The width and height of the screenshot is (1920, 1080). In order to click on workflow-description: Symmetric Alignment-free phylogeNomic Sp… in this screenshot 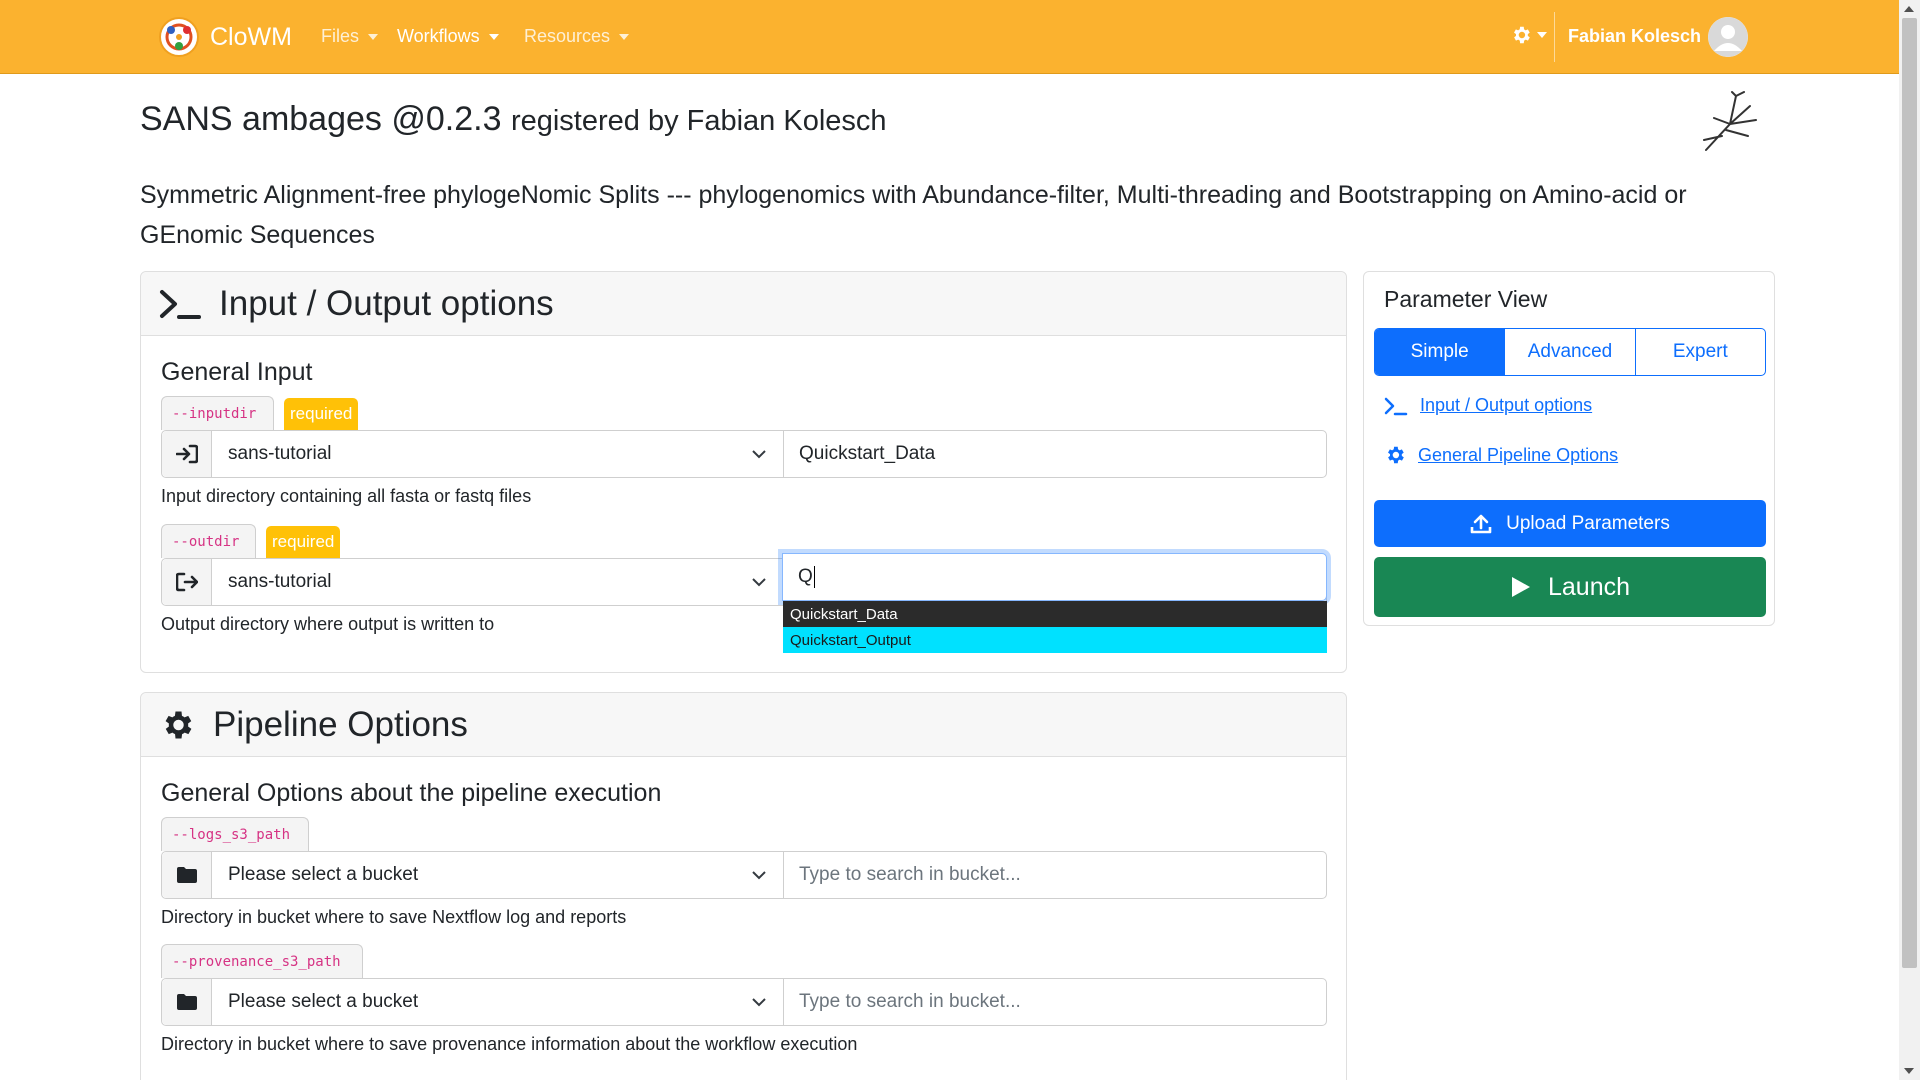, I will do `click(913, 215)`.